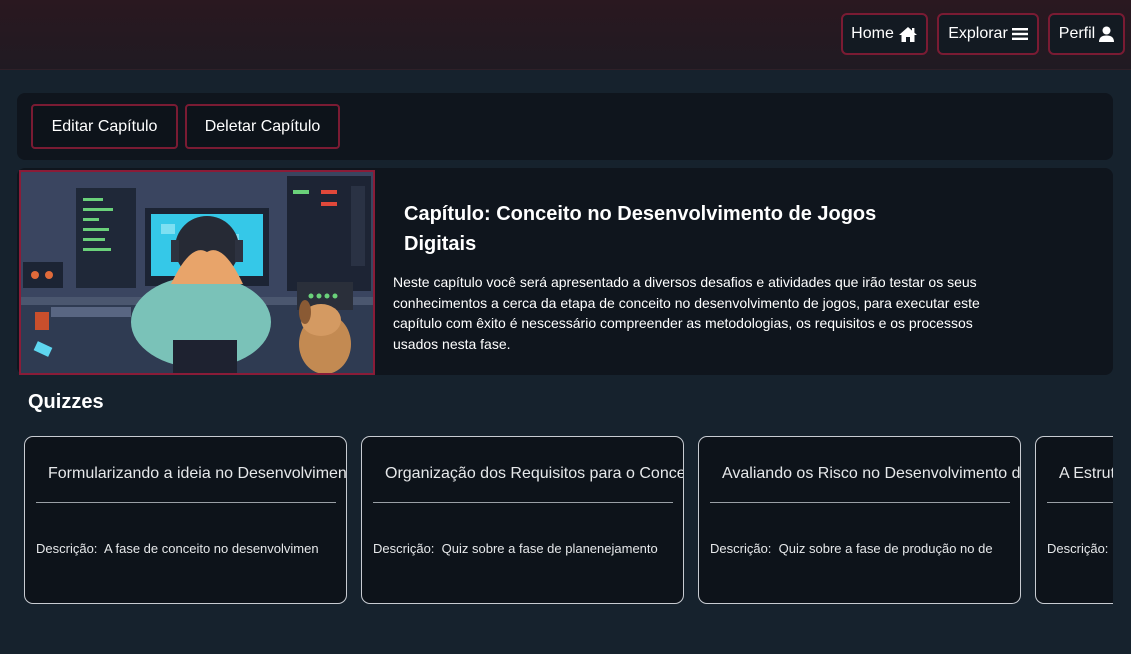 The image size is (1131, 654). Describe the element at coordinates (1086, 473) in the screenshot. I see `quiz-title: A Estrut` at that location.